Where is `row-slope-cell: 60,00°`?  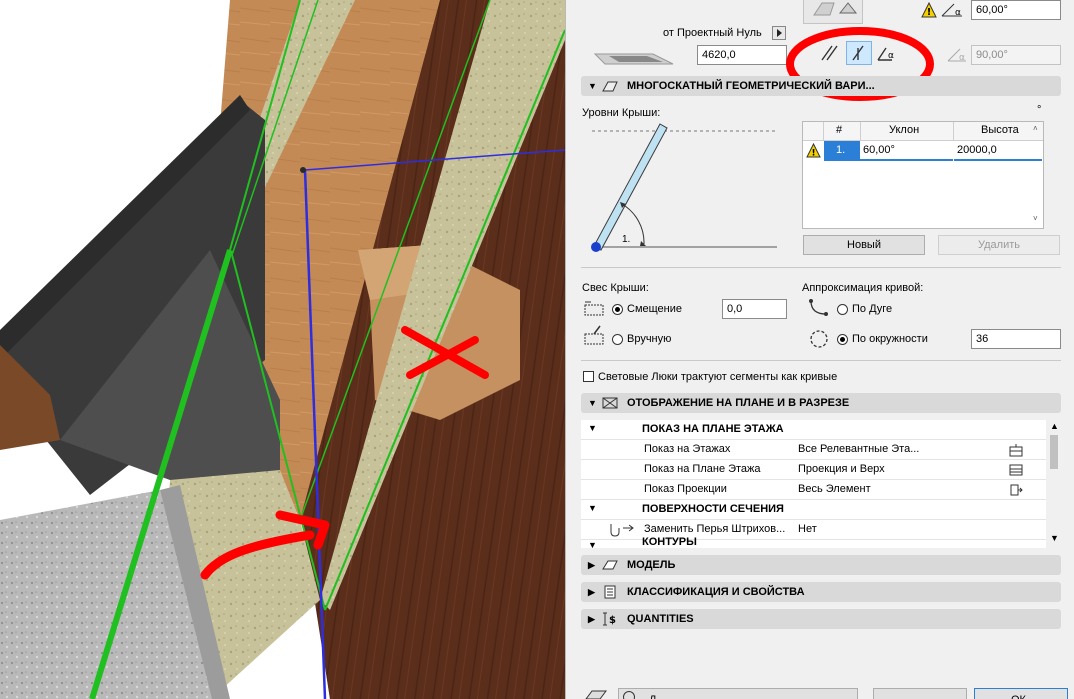 row-slope-cell: 60,00° is located at coordinates (906, 151).